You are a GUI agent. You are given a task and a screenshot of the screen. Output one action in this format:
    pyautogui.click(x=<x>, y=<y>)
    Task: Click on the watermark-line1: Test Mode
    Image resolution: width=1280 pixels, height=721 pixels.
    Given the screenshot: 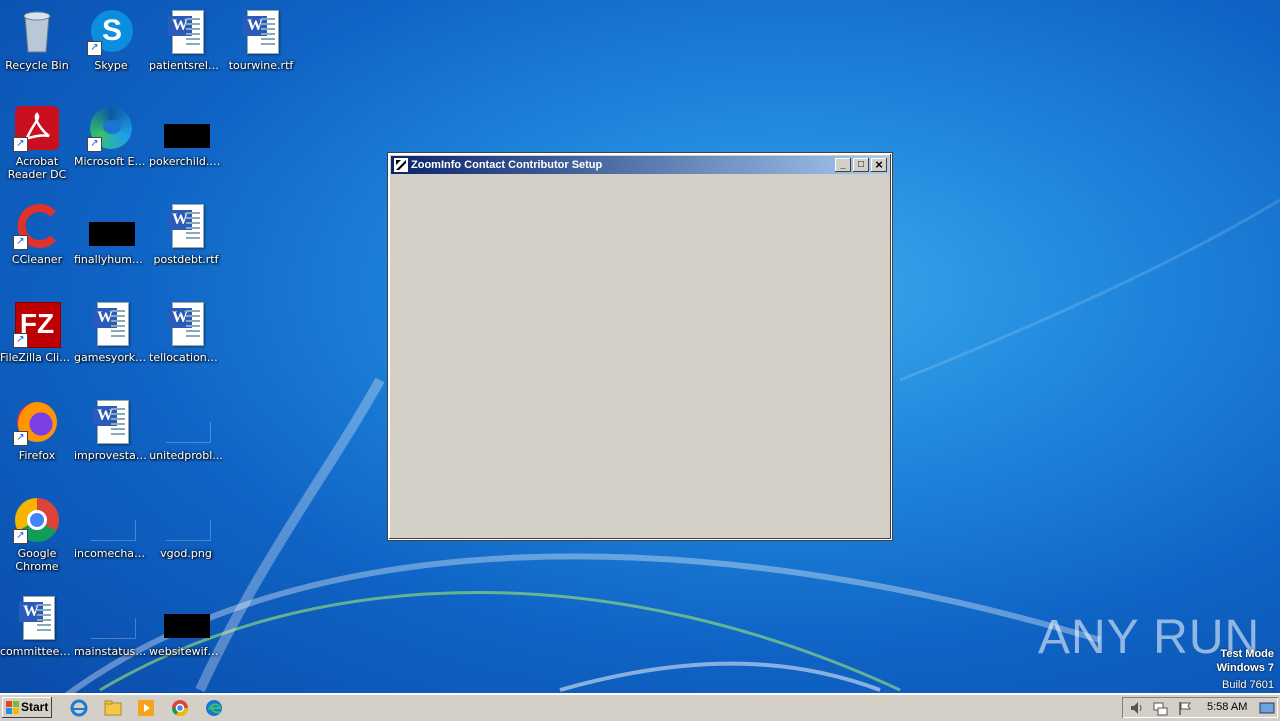 What is the action you would take?
    pyautogui.click(x=1247, y=654)
    